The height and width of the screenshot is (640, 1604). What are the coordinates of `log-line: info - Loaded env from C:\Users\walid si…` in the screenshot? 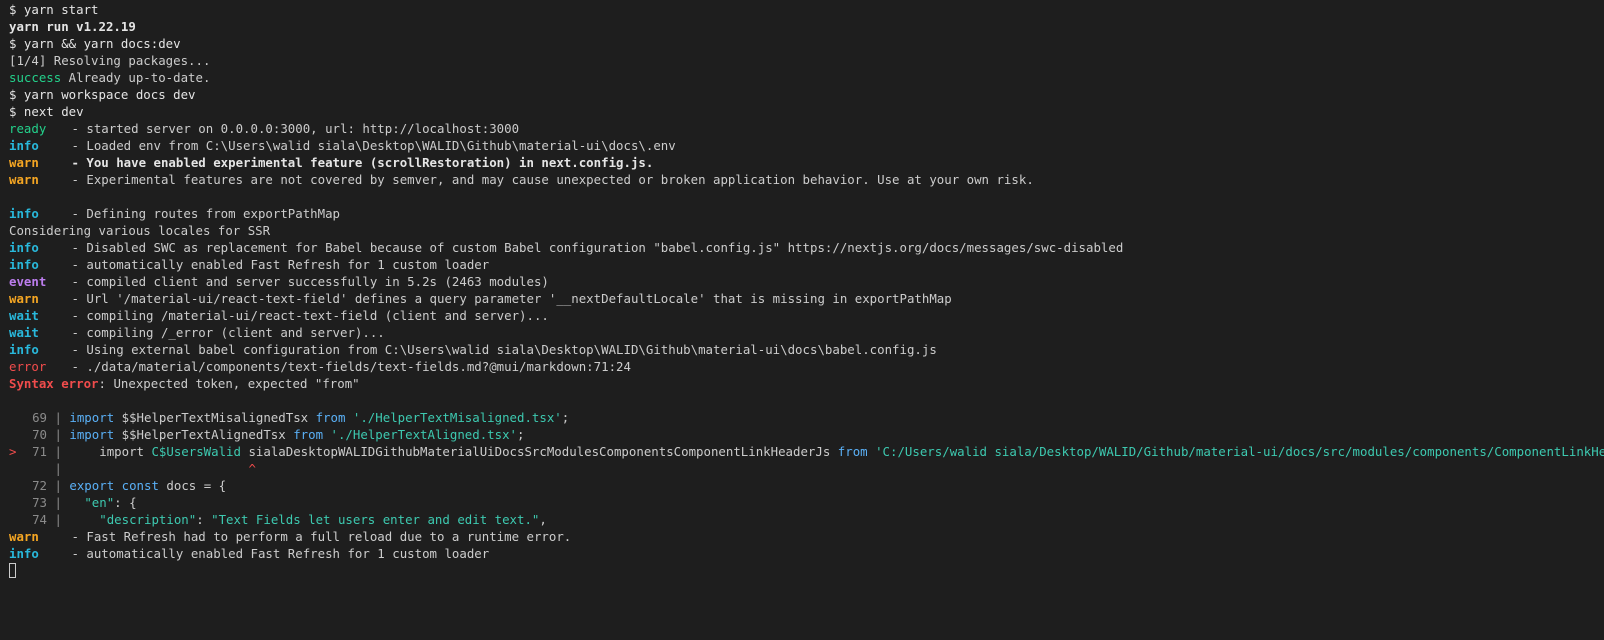 It's located at (806, 145).